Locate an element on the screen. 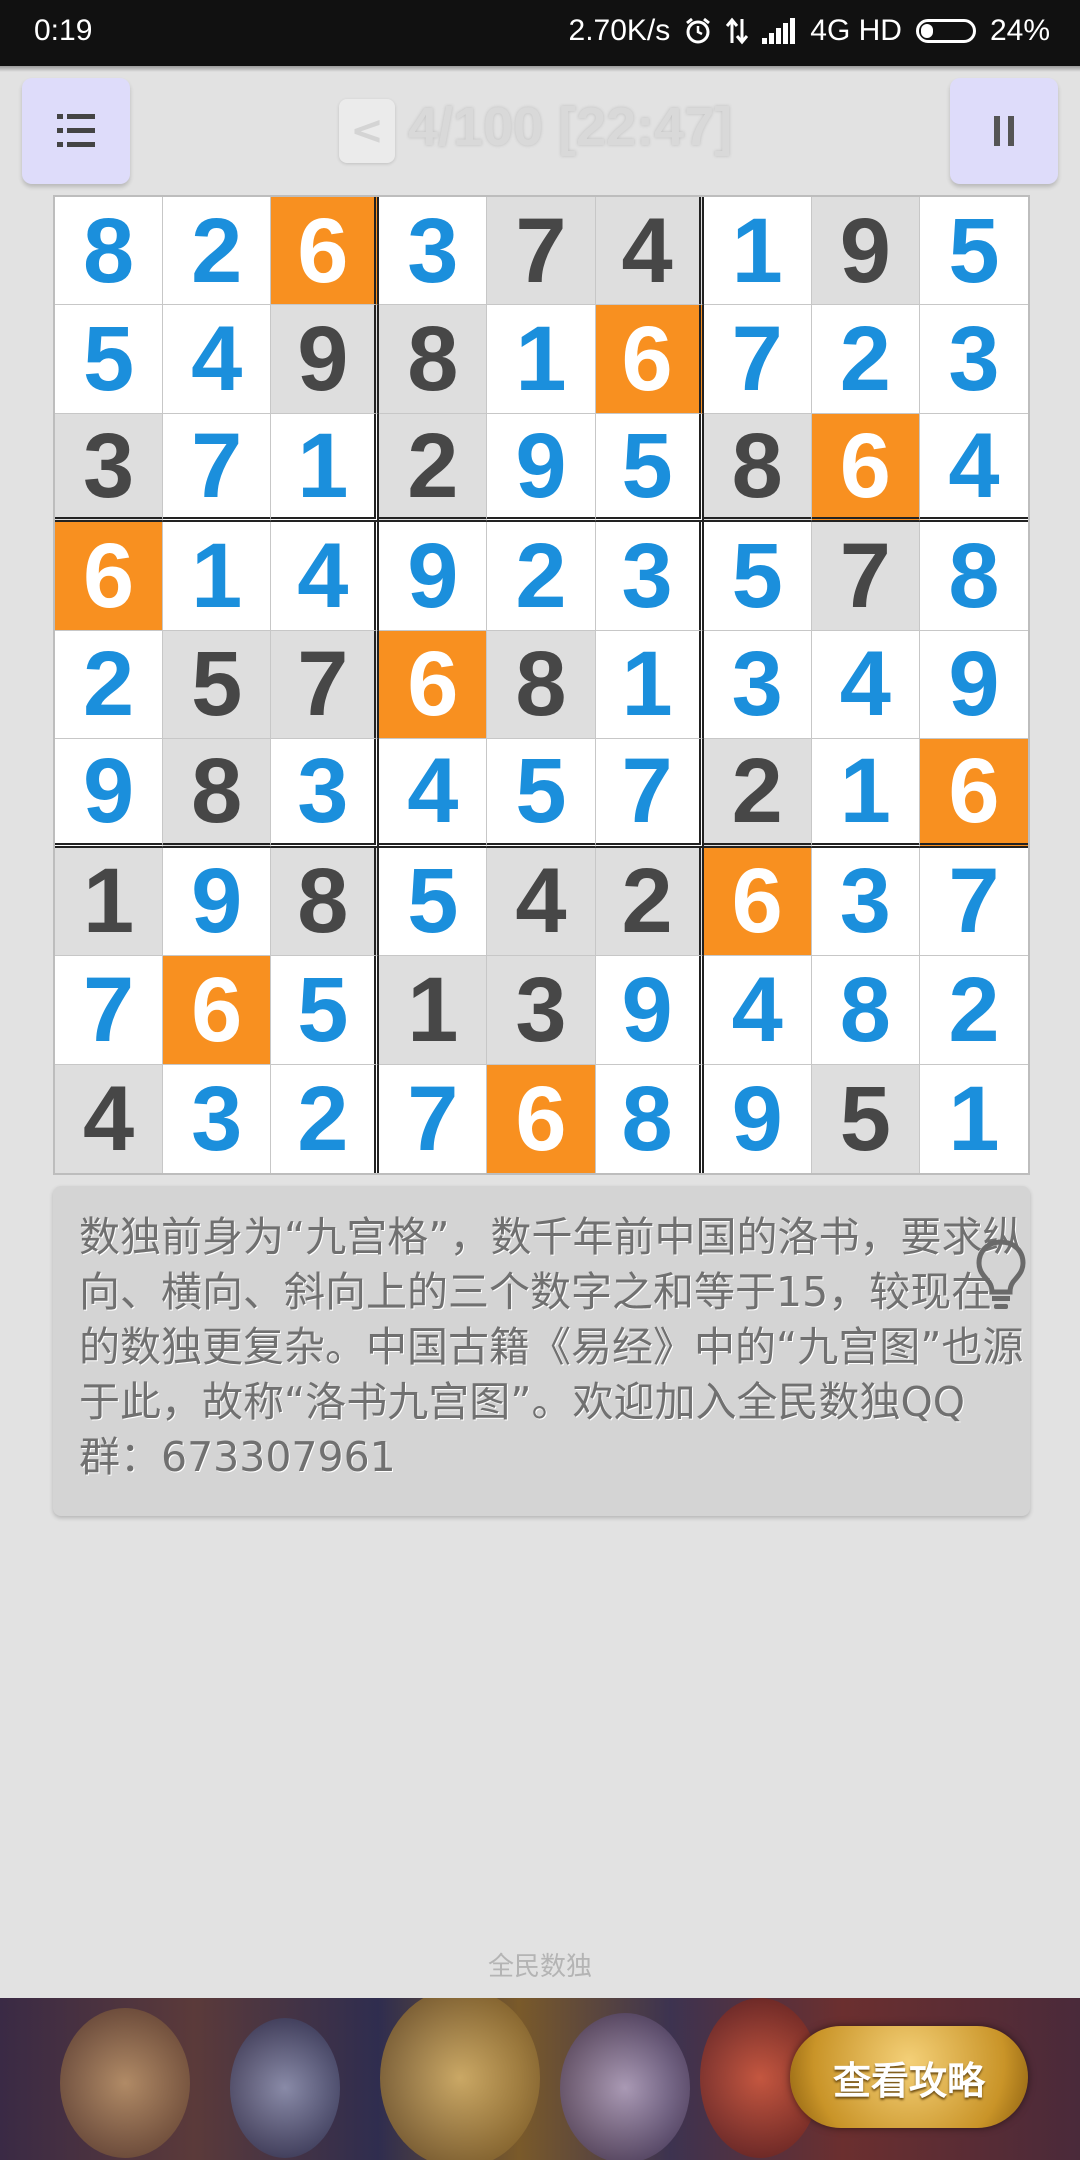 This screenshot has height=2160, width=1080. cell-r8-c4: 1 is located at coordinates (433, 1010).